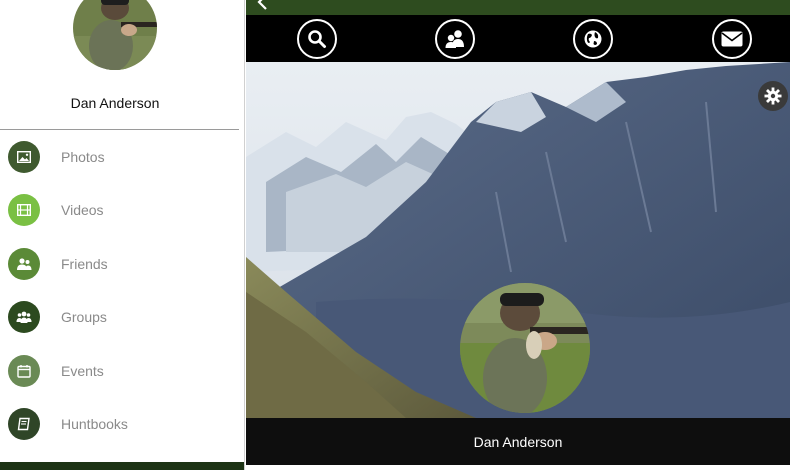  Describe the element at coordinates (82, 370) in the screenshot. I see `sidebar-item-label: Events` at that location.